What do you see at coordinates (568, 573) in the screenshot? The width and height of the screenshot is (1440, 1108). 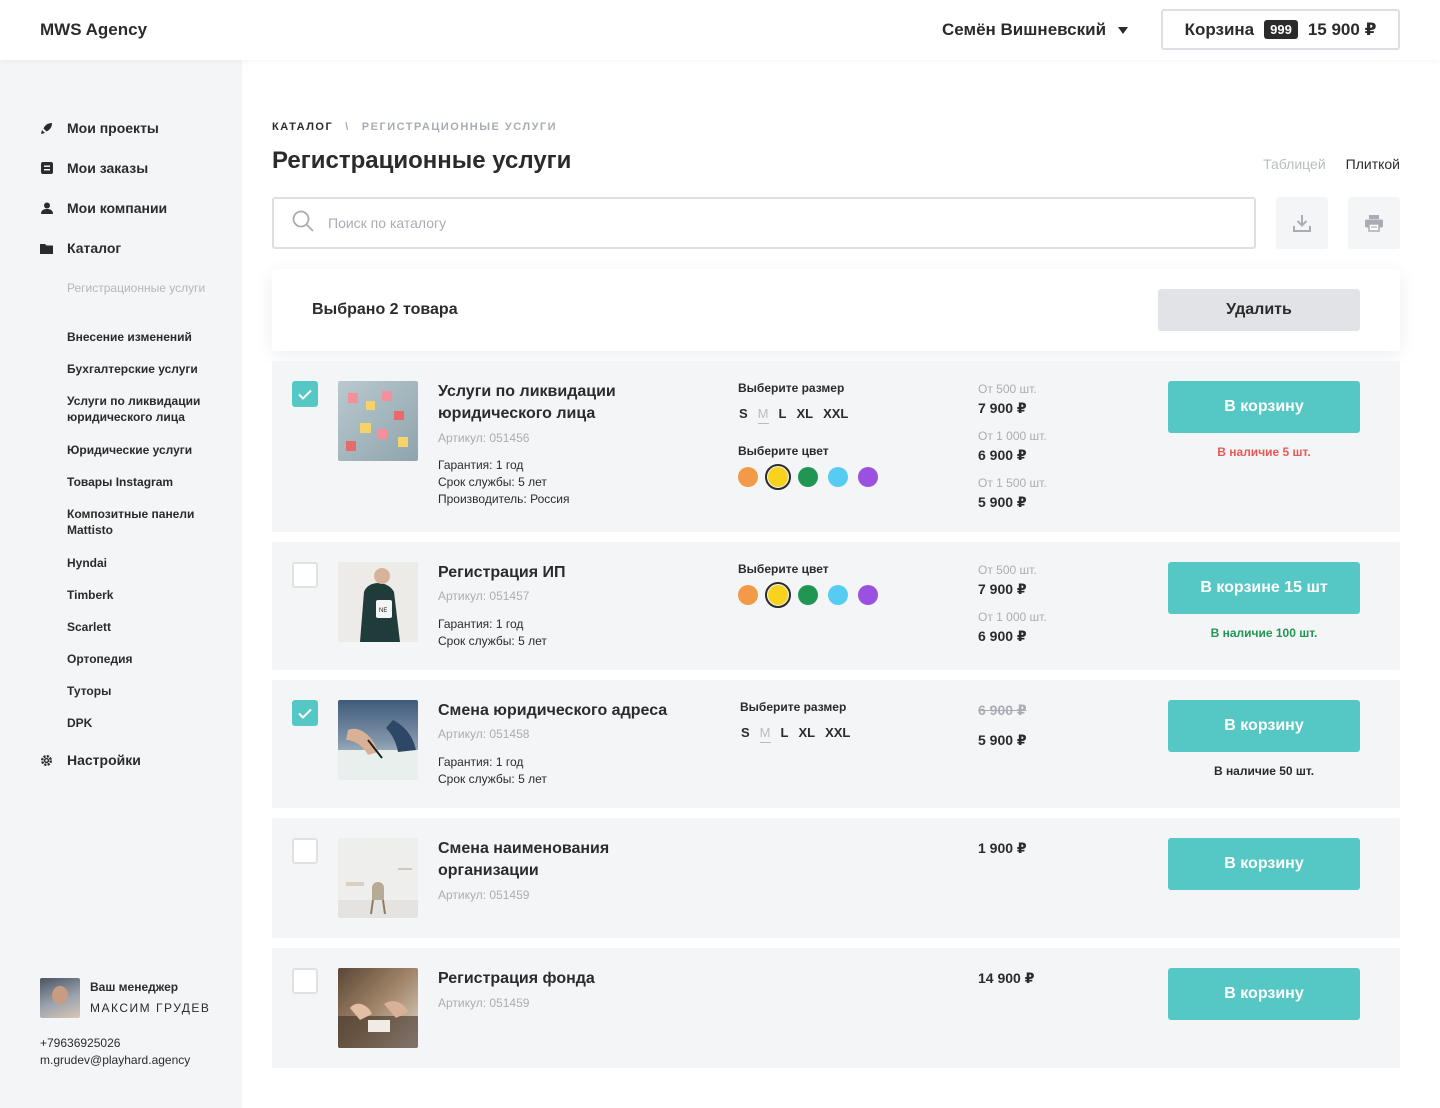 I see `product-title: Регистрация ИП` at bounding box center [568, 573].